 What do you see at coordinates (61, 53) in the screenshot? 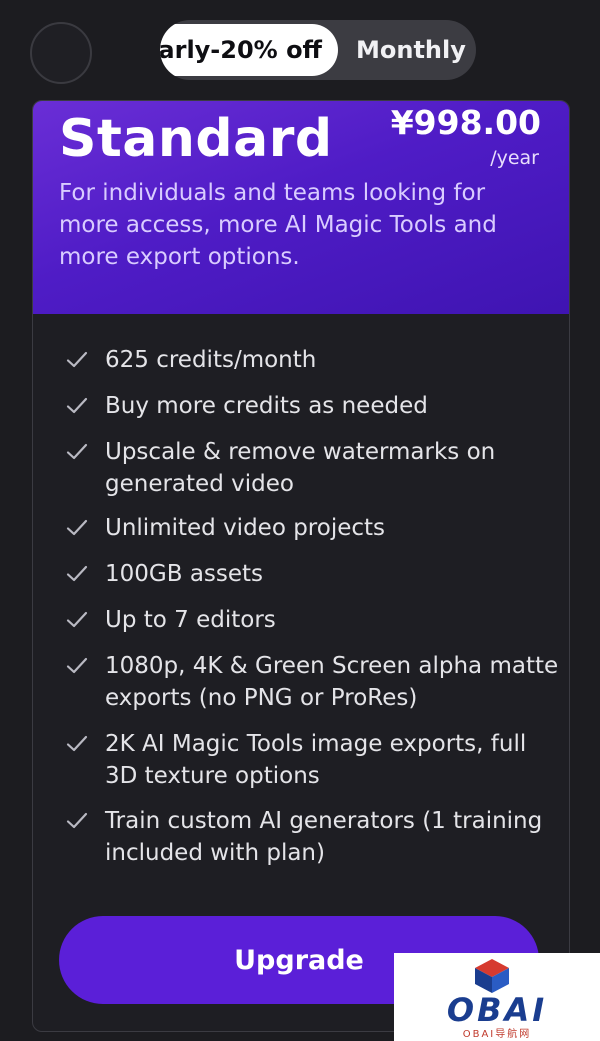
I see `avatar` at bounding box center [61, 53].